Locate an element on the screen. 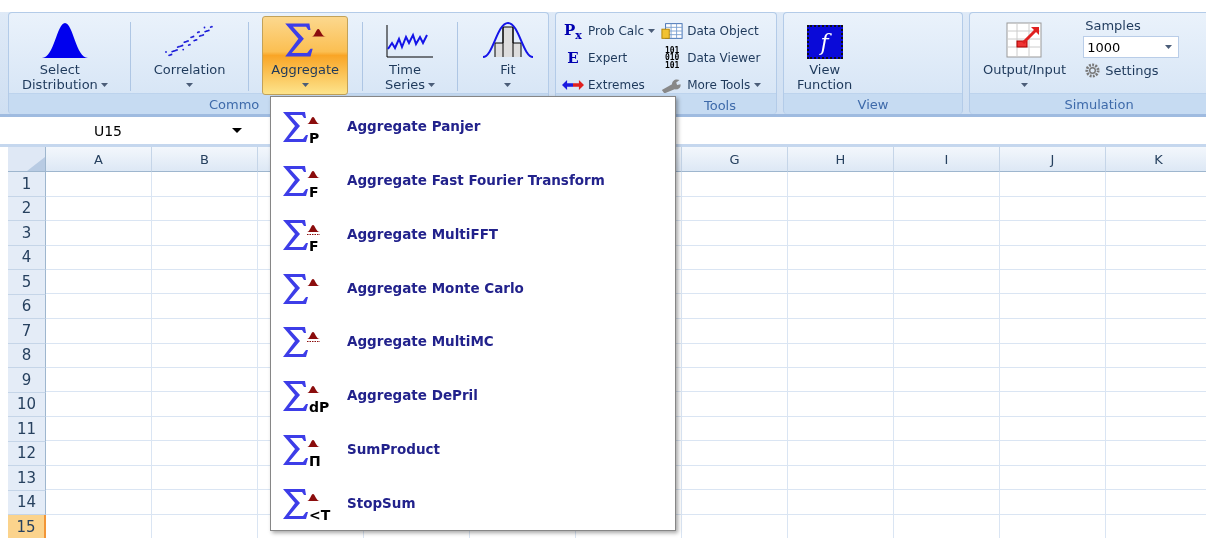 The height and width of the screenshot is (538, 1206). group-label: View is located at coordinates (873, 104).